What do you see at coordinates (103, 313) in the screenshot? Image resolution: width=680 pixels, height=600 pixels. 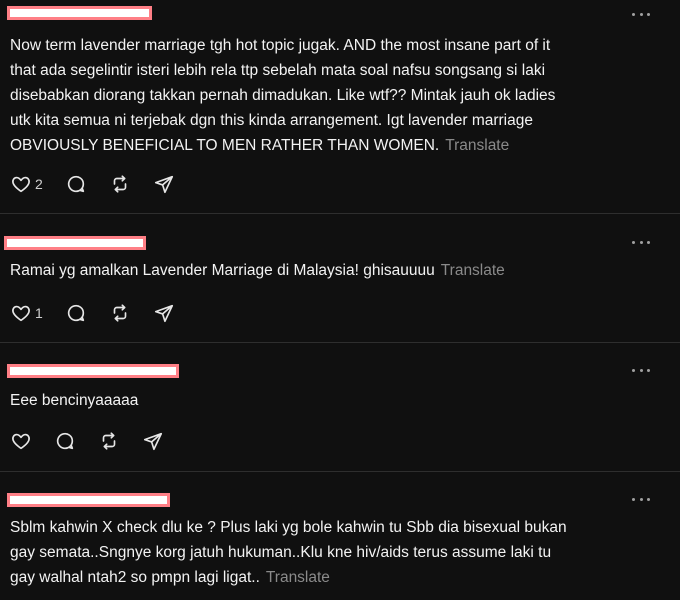 I see `action-bar: 1` at bounding box center [103, 313].